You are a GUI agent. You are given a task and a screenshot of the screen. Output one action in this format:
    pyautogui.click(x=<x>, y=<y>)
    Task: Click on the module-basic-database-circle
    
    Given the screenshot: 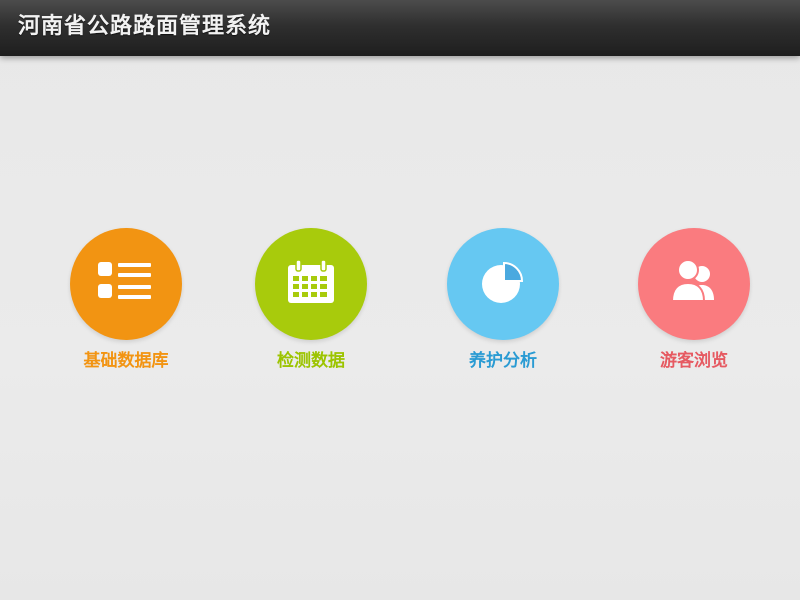 What is the action you would take?
    pyautogui.click(x=126, y=284)
    